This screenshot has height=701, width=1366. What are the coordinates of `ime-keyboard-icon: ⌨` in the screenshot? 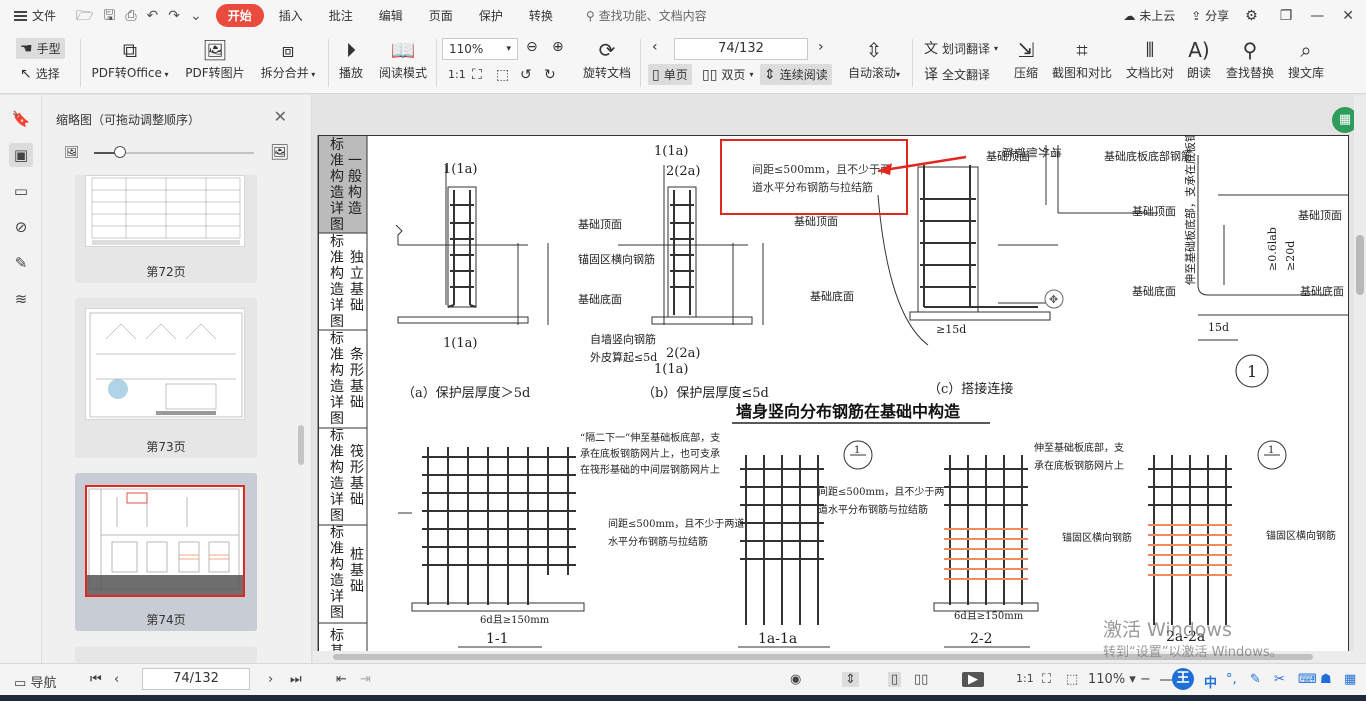 It's located at (1307, 679).